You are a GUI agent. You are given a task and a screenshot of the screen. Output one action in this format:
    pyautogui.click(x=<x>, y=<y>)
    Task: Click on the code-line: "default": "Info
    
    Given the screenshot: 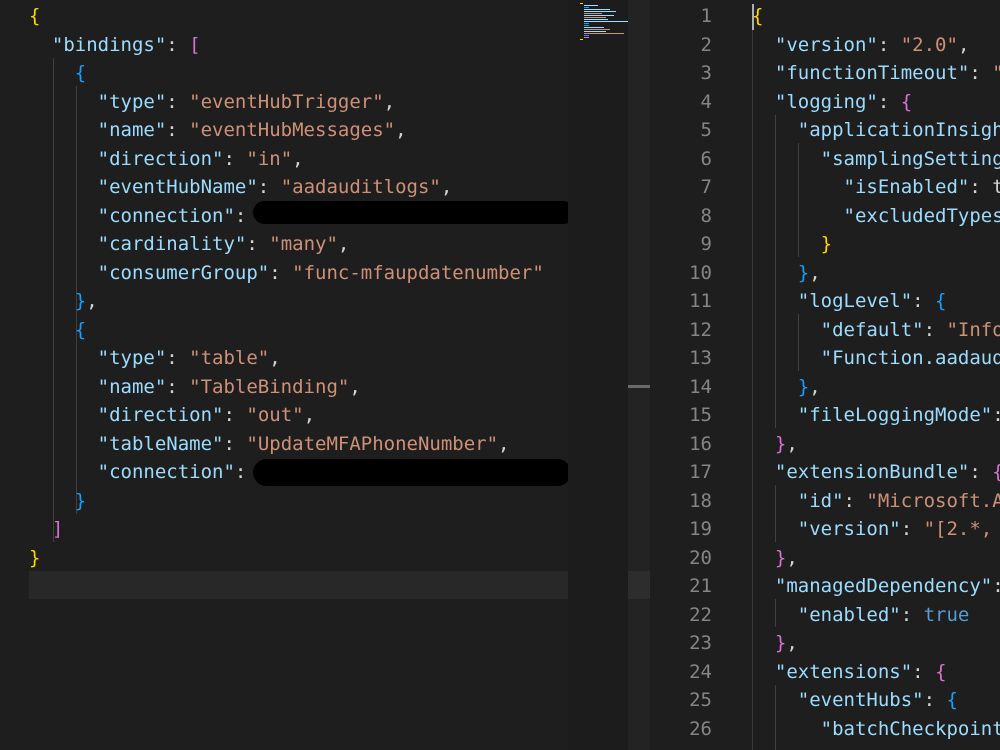 What is the action you would take?
    pyautogui.click(x=876, y=330)
    